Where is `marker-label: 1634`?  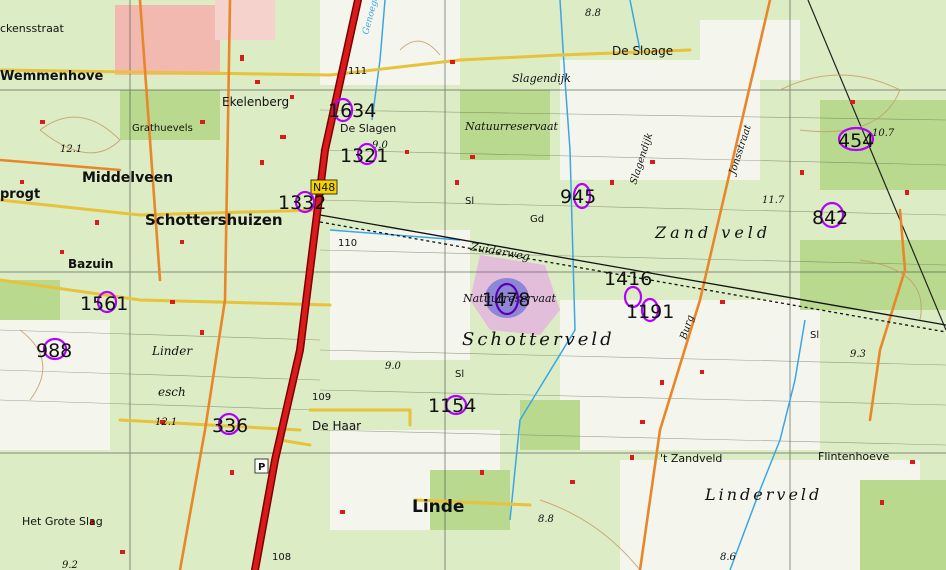 marker-label: 1634 is located at coordinates (352, 111).